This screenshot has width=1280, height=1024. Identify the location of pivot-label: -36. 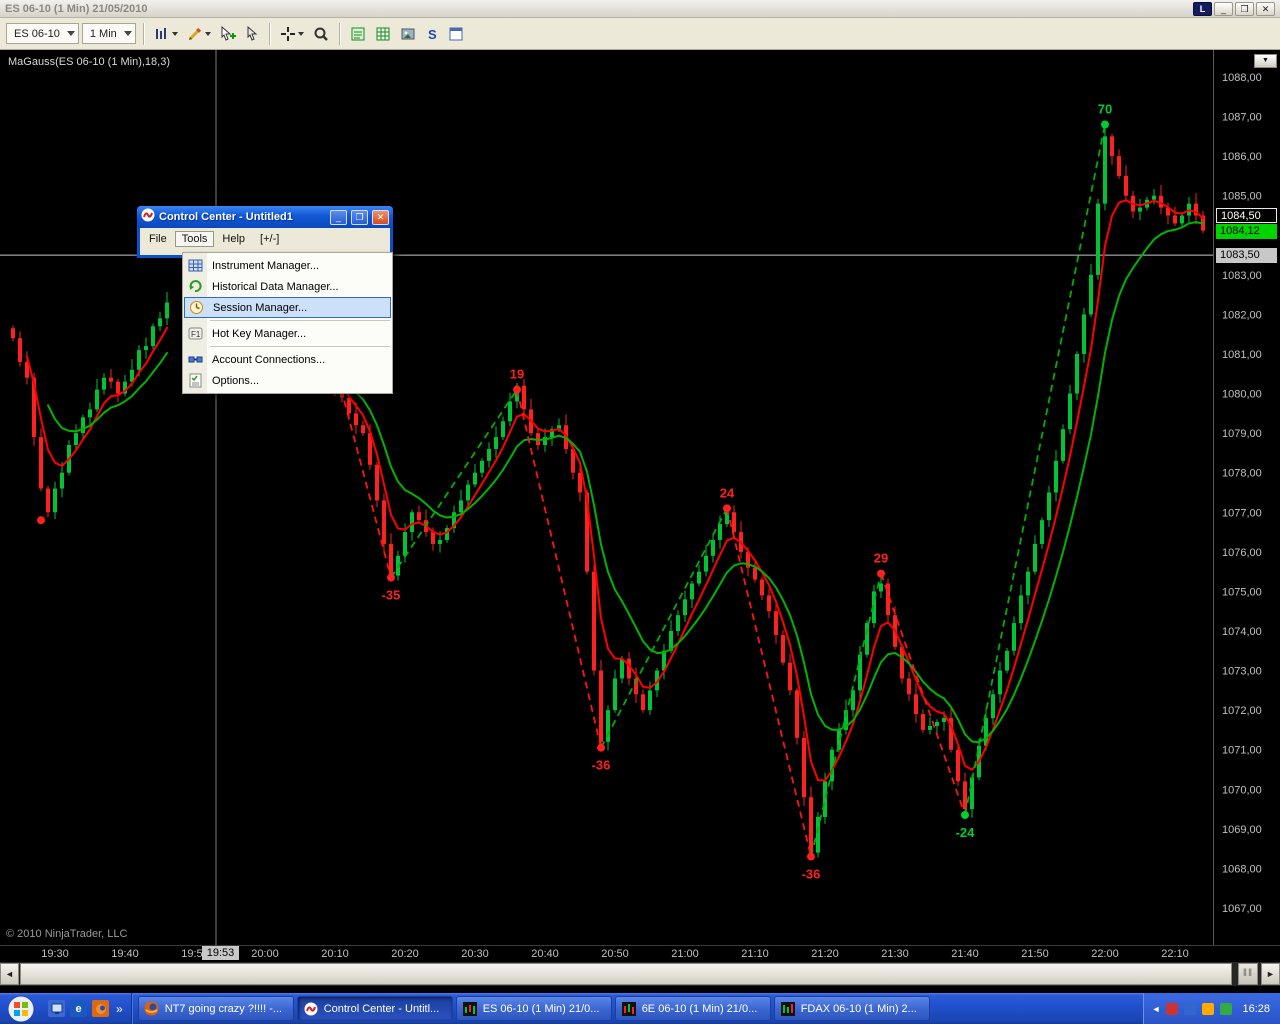
(811, 874).